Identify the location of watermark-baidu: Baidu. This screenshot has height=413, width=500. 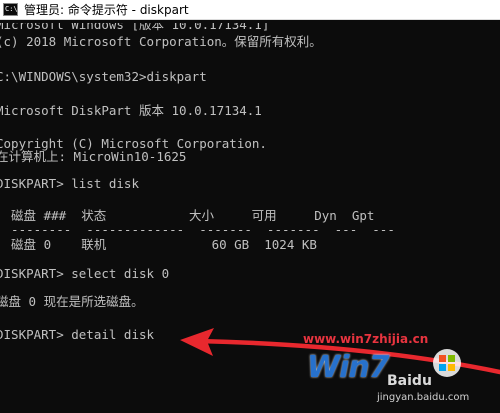
(409, 381).